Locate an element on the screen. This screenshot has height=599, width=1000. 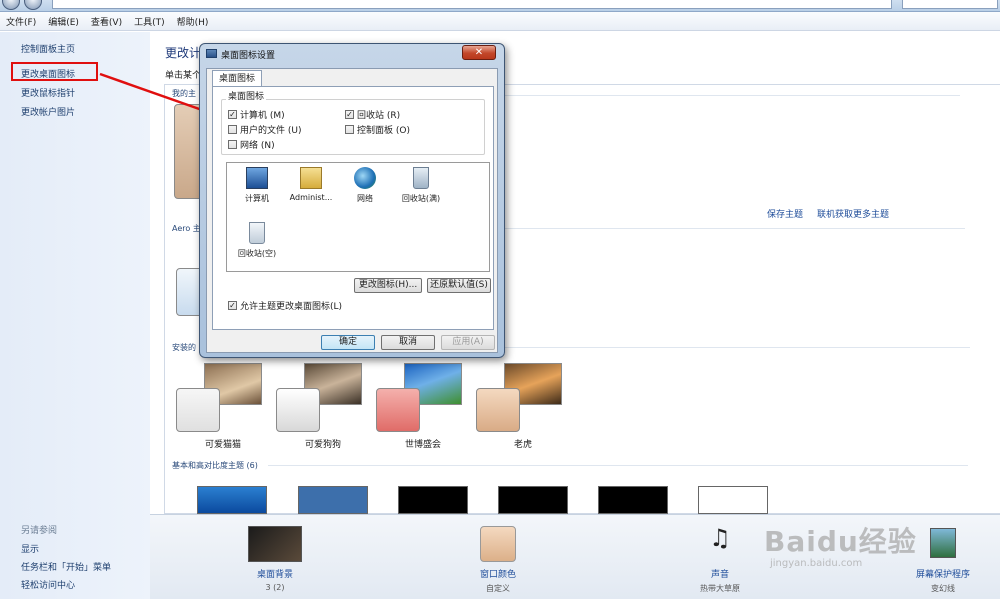
back-button is located at coordinates (11, 5).